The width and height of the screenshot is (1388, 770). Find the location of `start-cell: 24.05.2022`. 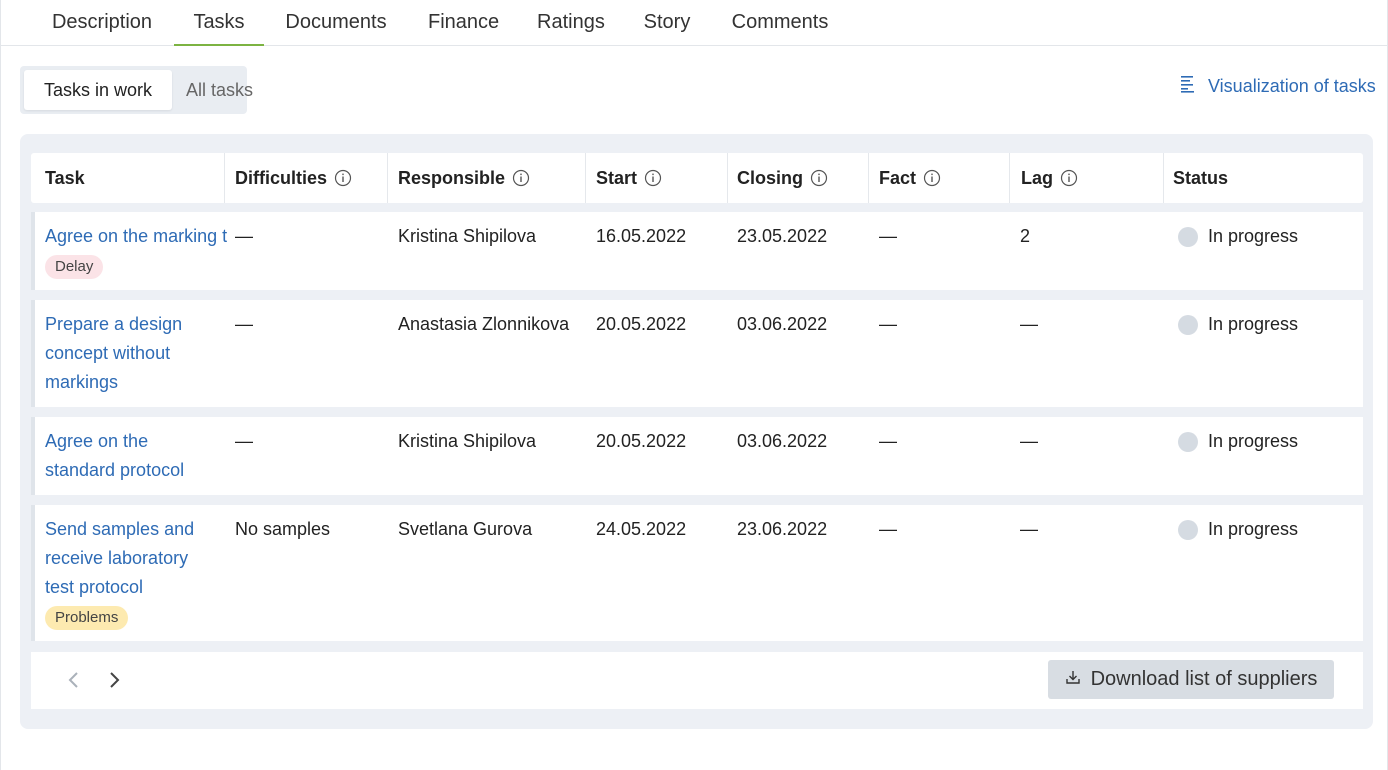

start-cell: 24.05.2022 is located at coordinates (641, 529).